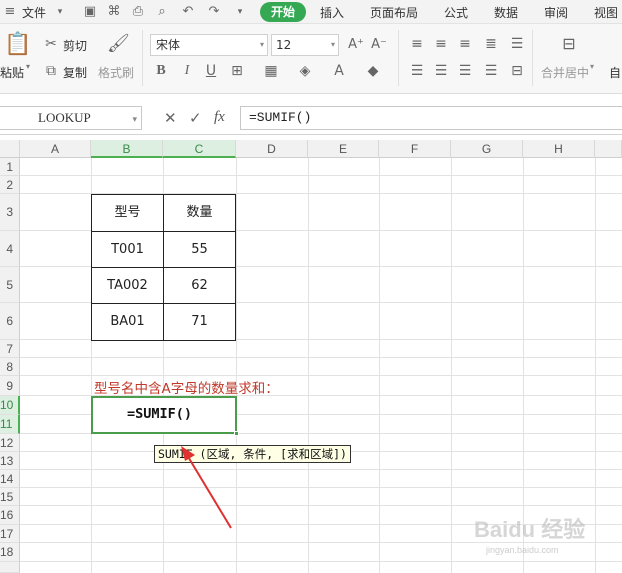 This screenshot has height=573, width=622. I want to click on watermark-logo: Baidu 经验, so click(530, 529).